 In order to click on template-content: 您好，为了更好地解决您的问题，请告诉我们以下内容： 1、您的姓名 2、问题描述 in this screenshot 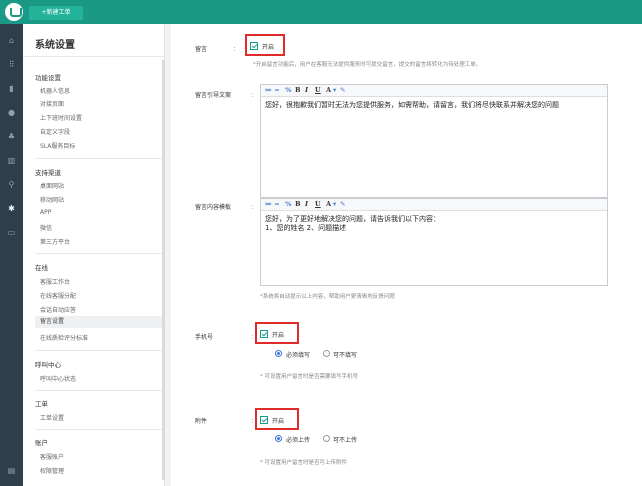, I will do `click(352, 223)`.